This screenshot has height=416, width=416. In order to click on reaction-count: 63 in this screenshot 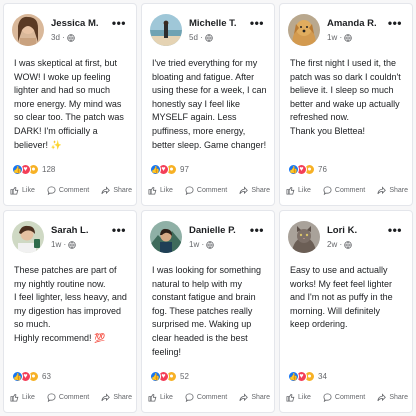, I will do `click(46, 376)`.